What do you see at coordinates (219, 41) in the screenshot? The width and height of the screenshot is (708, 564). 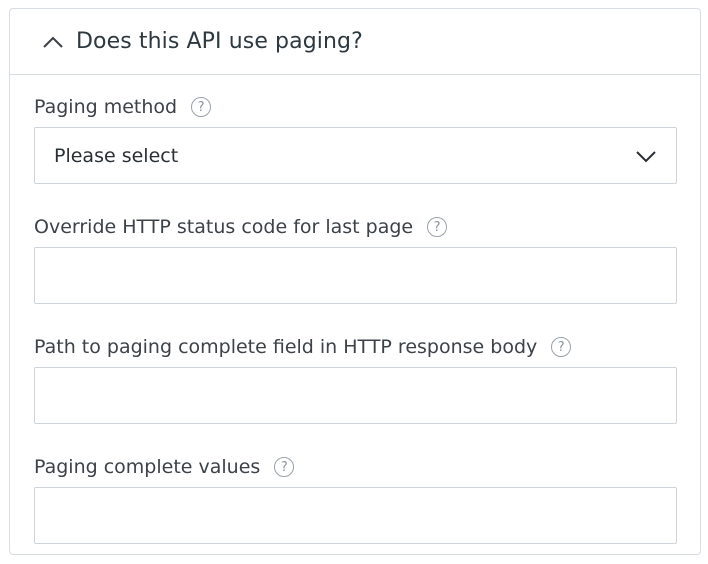 I see `panel-title: Does this API use paging?` at bounding box center [219, 41].